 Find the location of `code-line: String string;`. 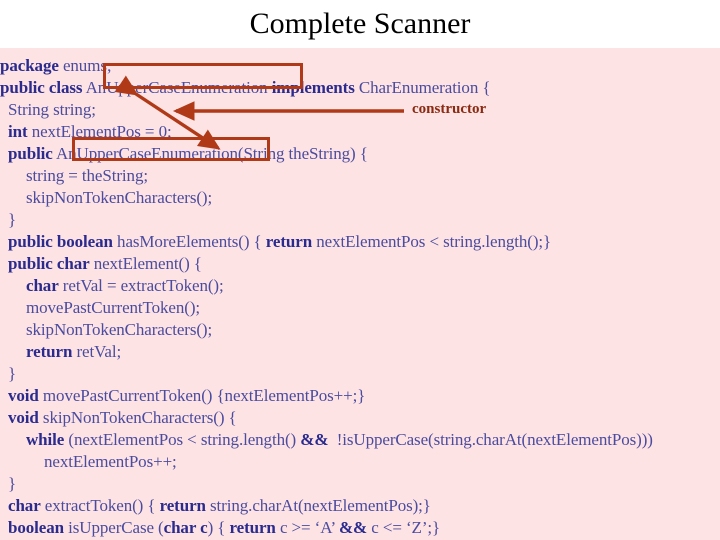

code-line: String string; is located at coordinates (52, 109).